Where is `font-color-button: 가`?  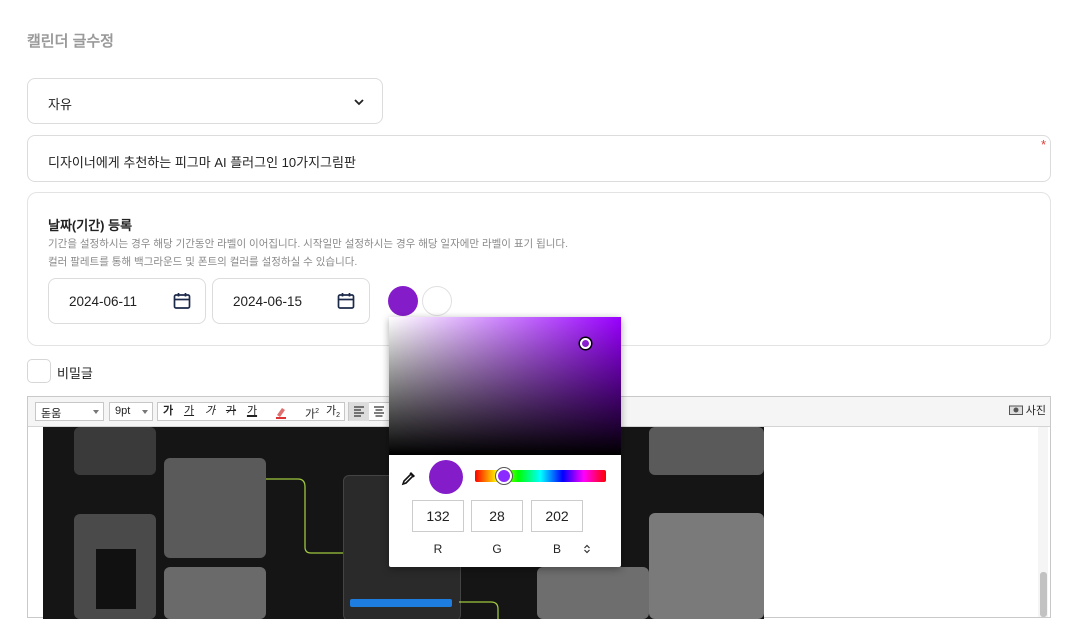 font-color-button: 가 is located at coordinates (252, 411).